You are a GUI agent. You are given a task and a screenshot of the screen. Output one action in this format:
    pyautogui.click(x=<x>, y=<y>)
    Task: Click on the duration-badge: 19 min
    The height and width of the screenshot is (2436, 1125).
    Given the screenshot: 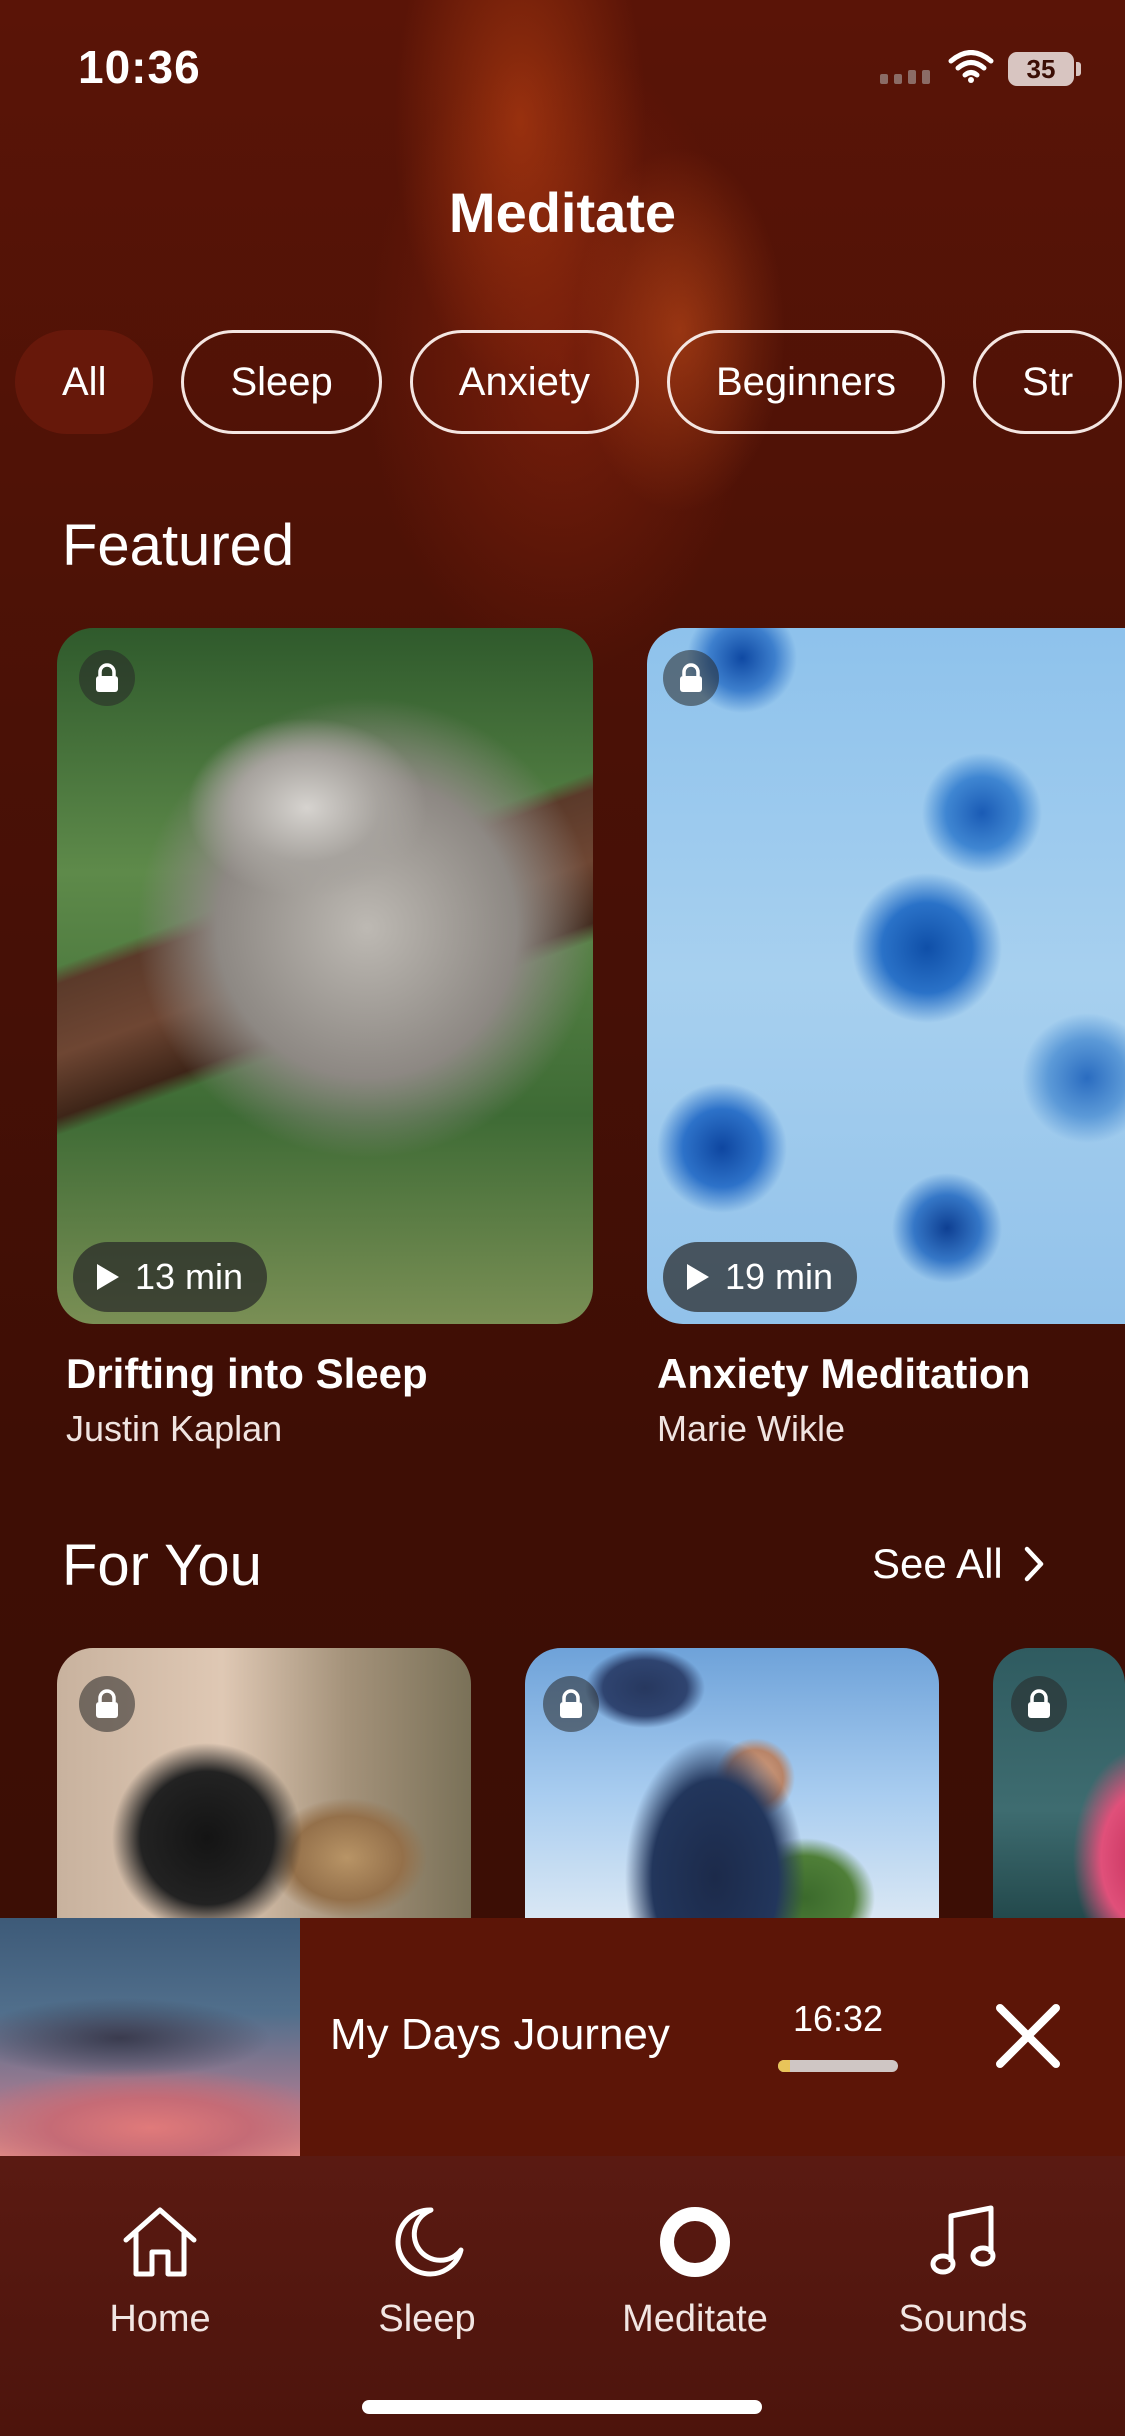 What is the action you would take?
    pyautogui.click(x=760, y=1277)
    